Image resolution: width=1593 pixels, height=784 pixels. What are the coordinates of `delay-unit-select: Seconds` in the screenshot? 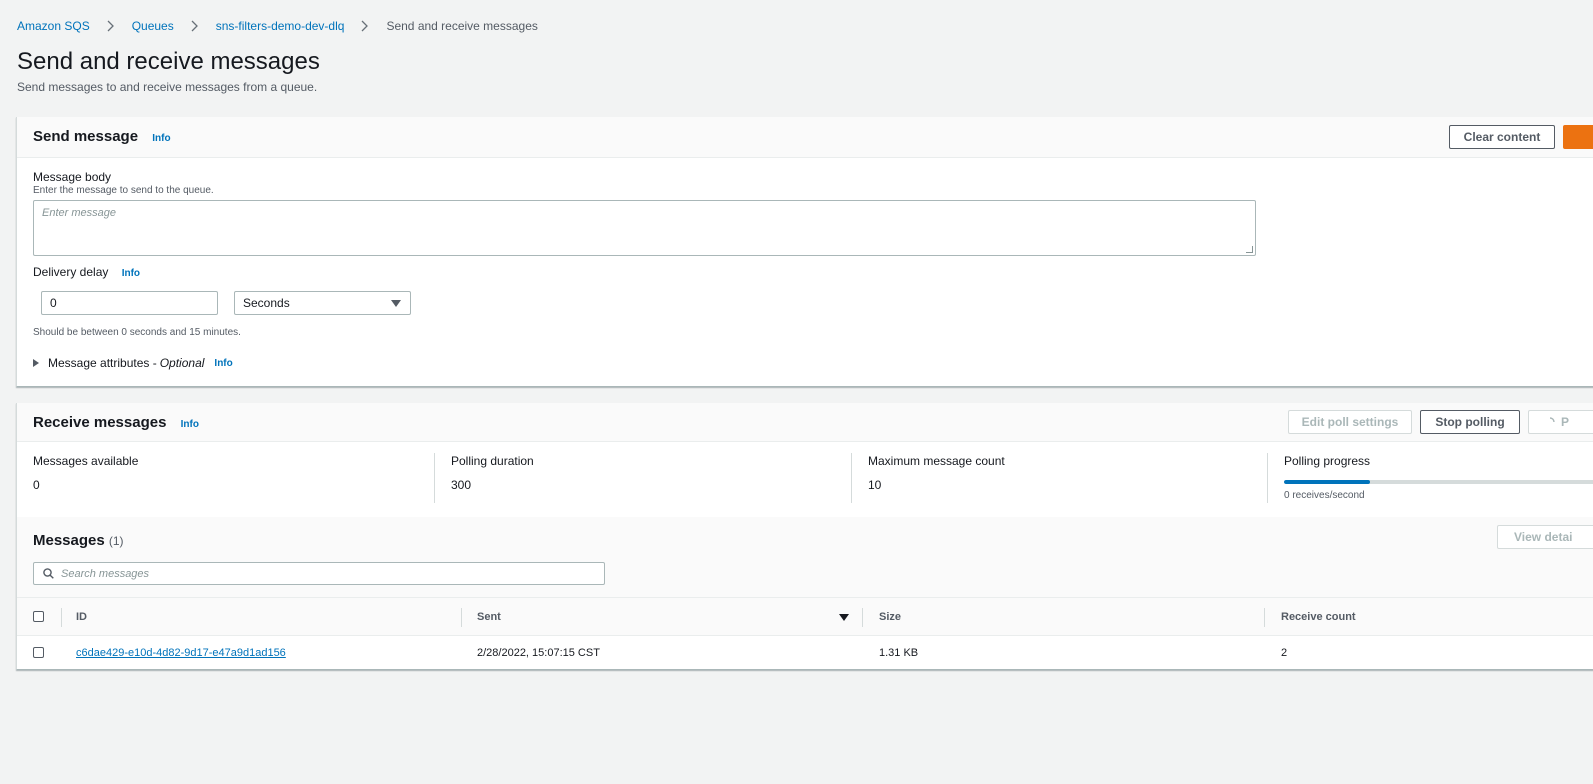 It's located at (322, 303).